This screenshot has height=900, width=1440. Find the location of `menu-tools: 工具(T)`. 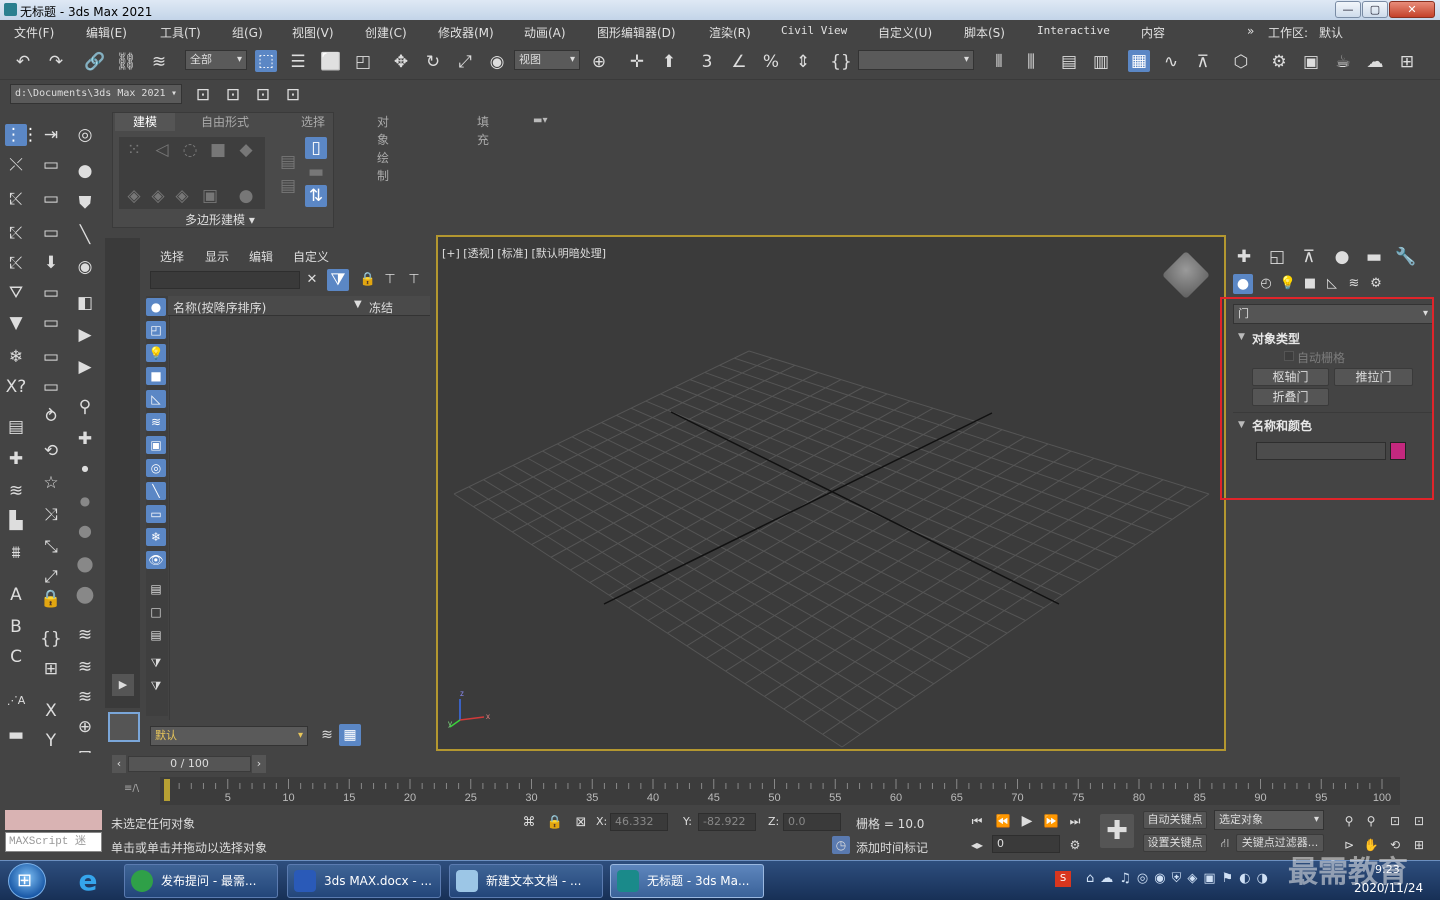

menu-tools: 工具(T) is located at coordinates (180, 32).